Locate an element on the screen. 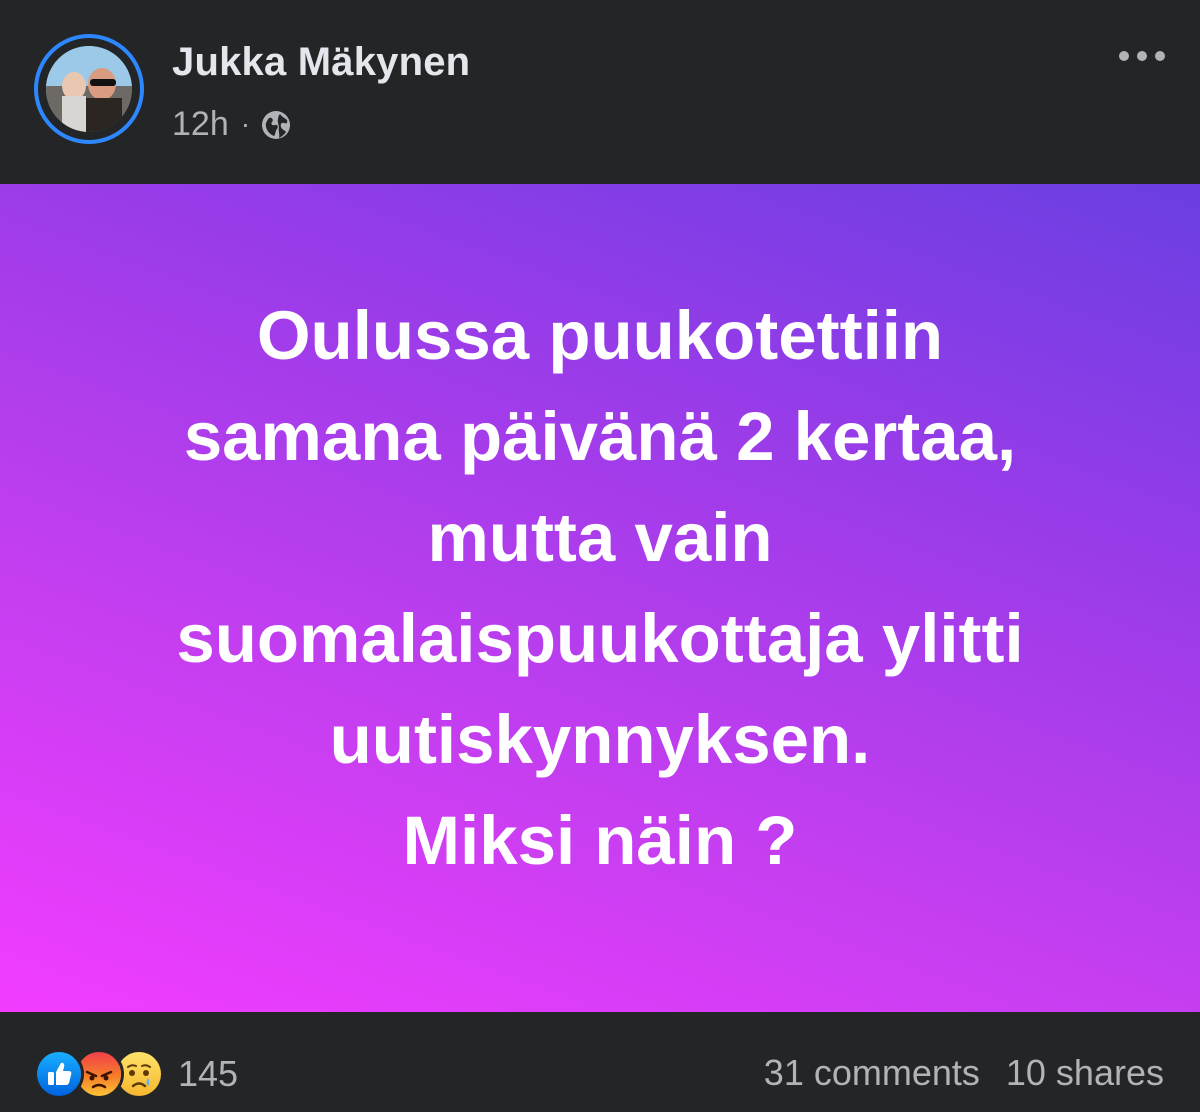 This screenshot has width=1200, height=1112. reactions-summary: 145 is located at coordinates (136, 1074).